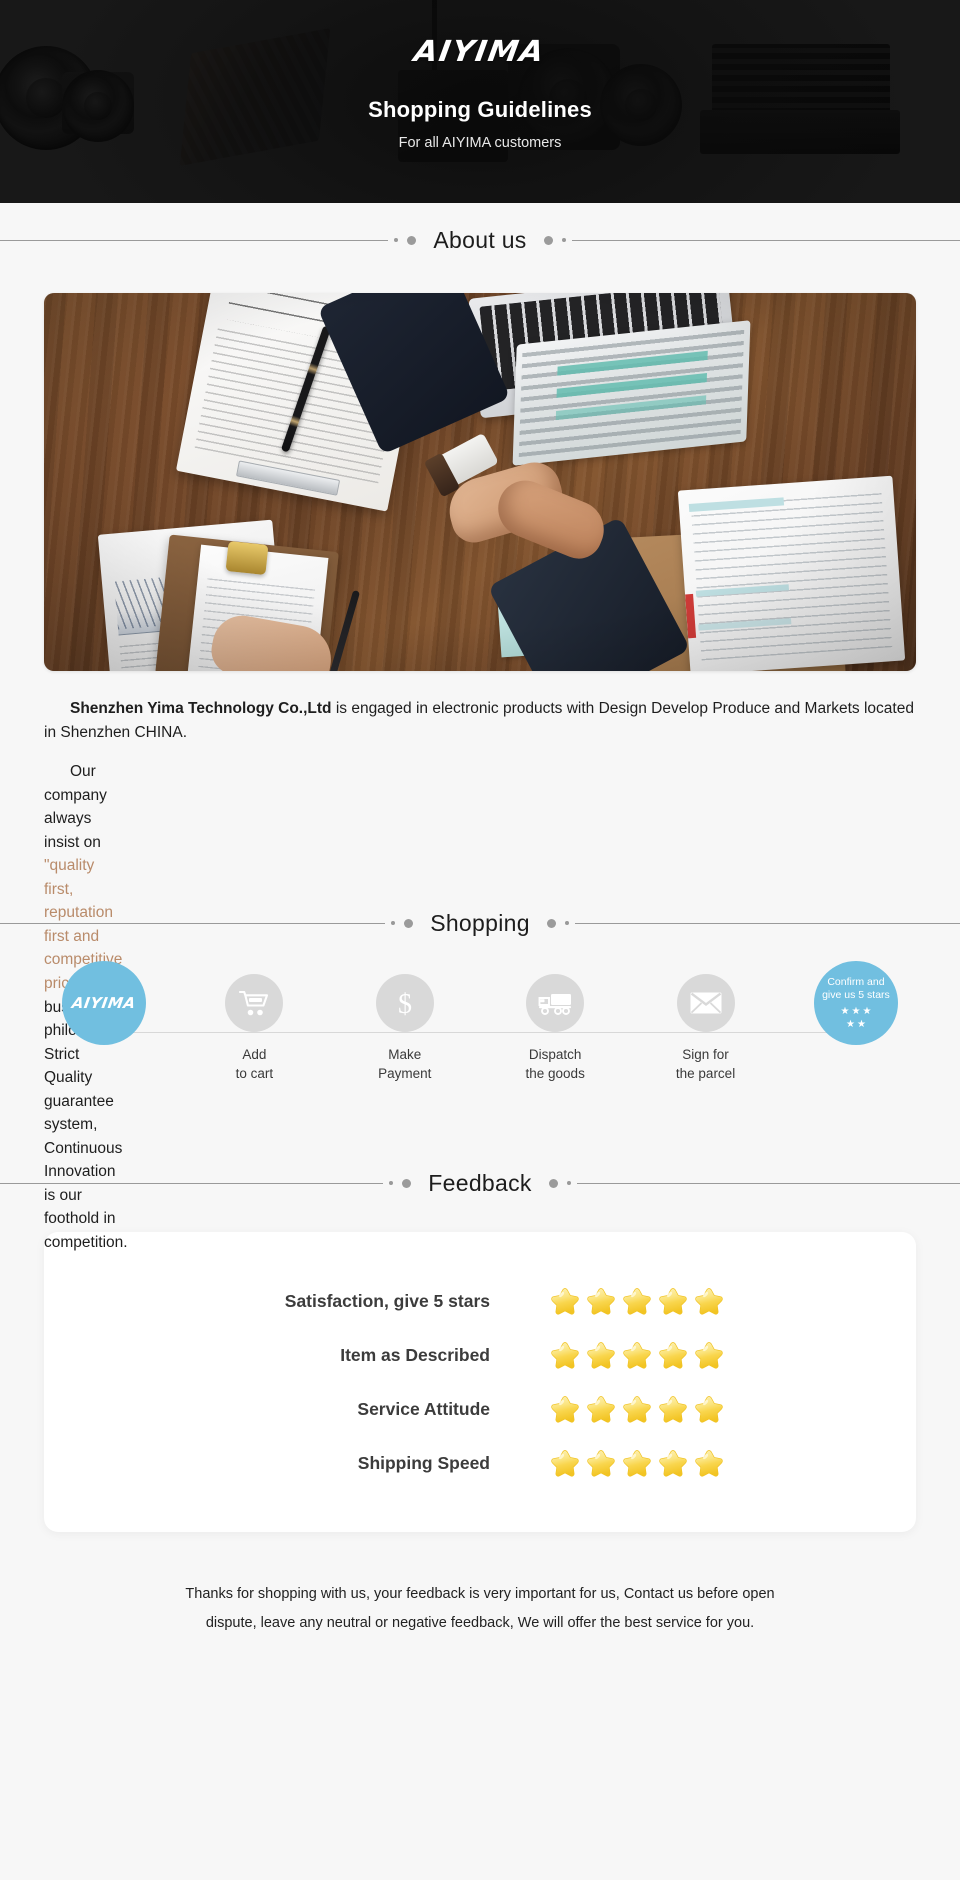 This screenshot has height=1880, width=960. I want to click on feedback-label: Item as Described, so click(415, 1354).